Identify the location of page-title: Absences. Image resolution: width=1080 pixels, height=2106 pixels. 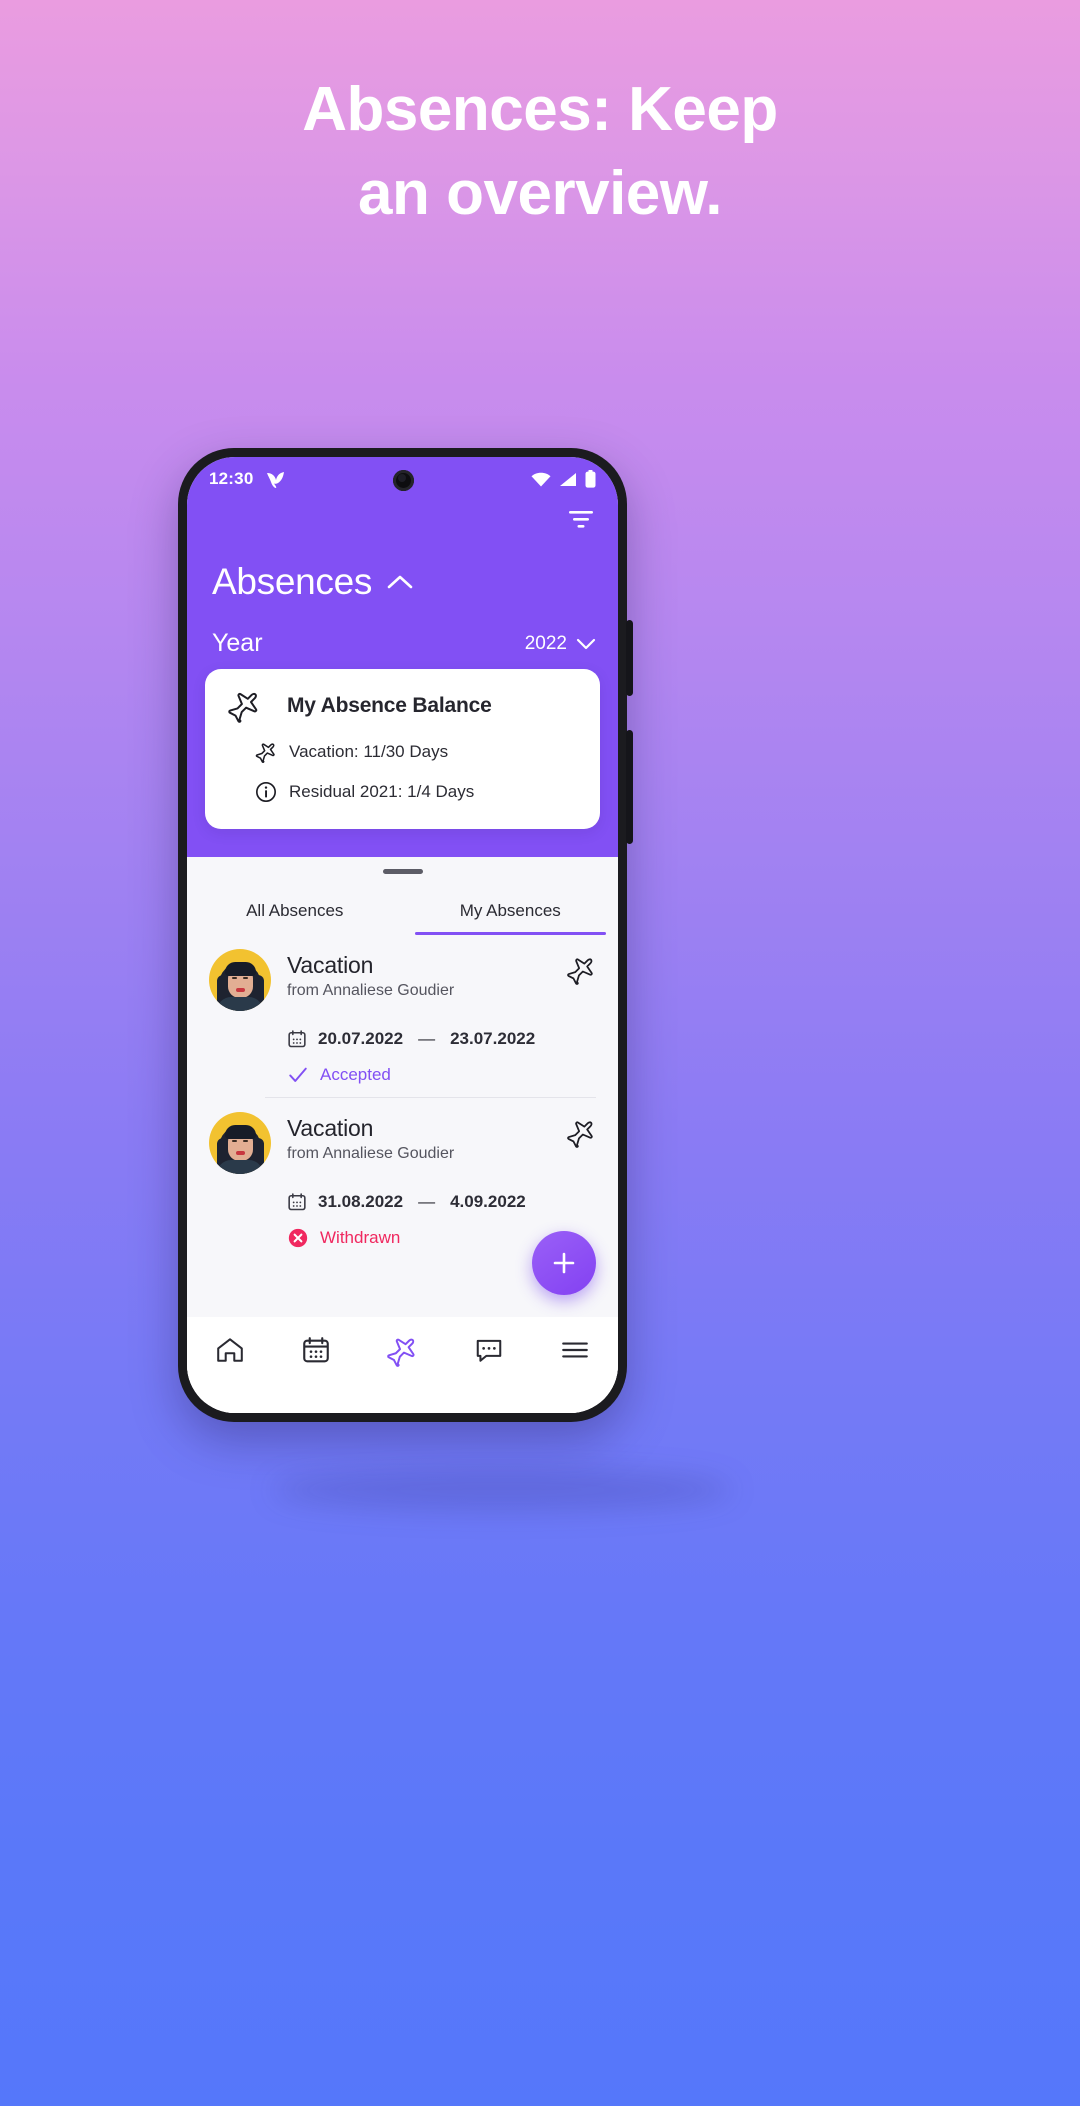
(292, 581).